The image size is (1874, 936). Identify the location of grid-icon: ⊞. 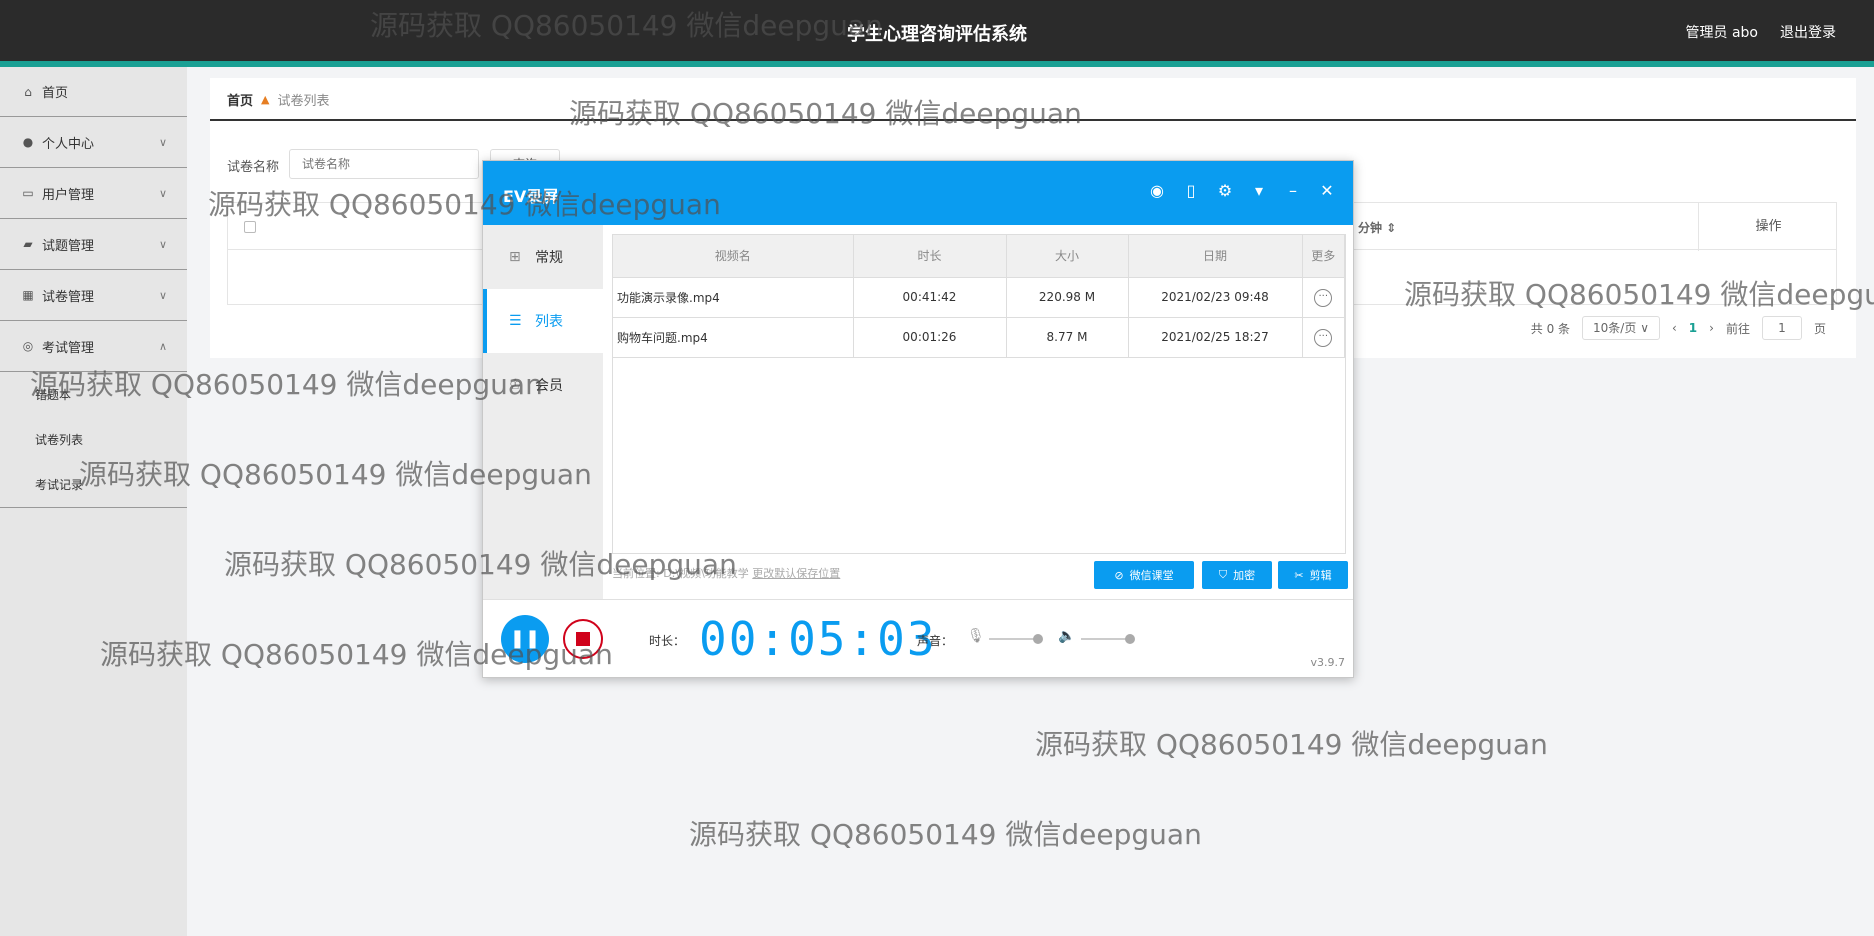
(515, 257).